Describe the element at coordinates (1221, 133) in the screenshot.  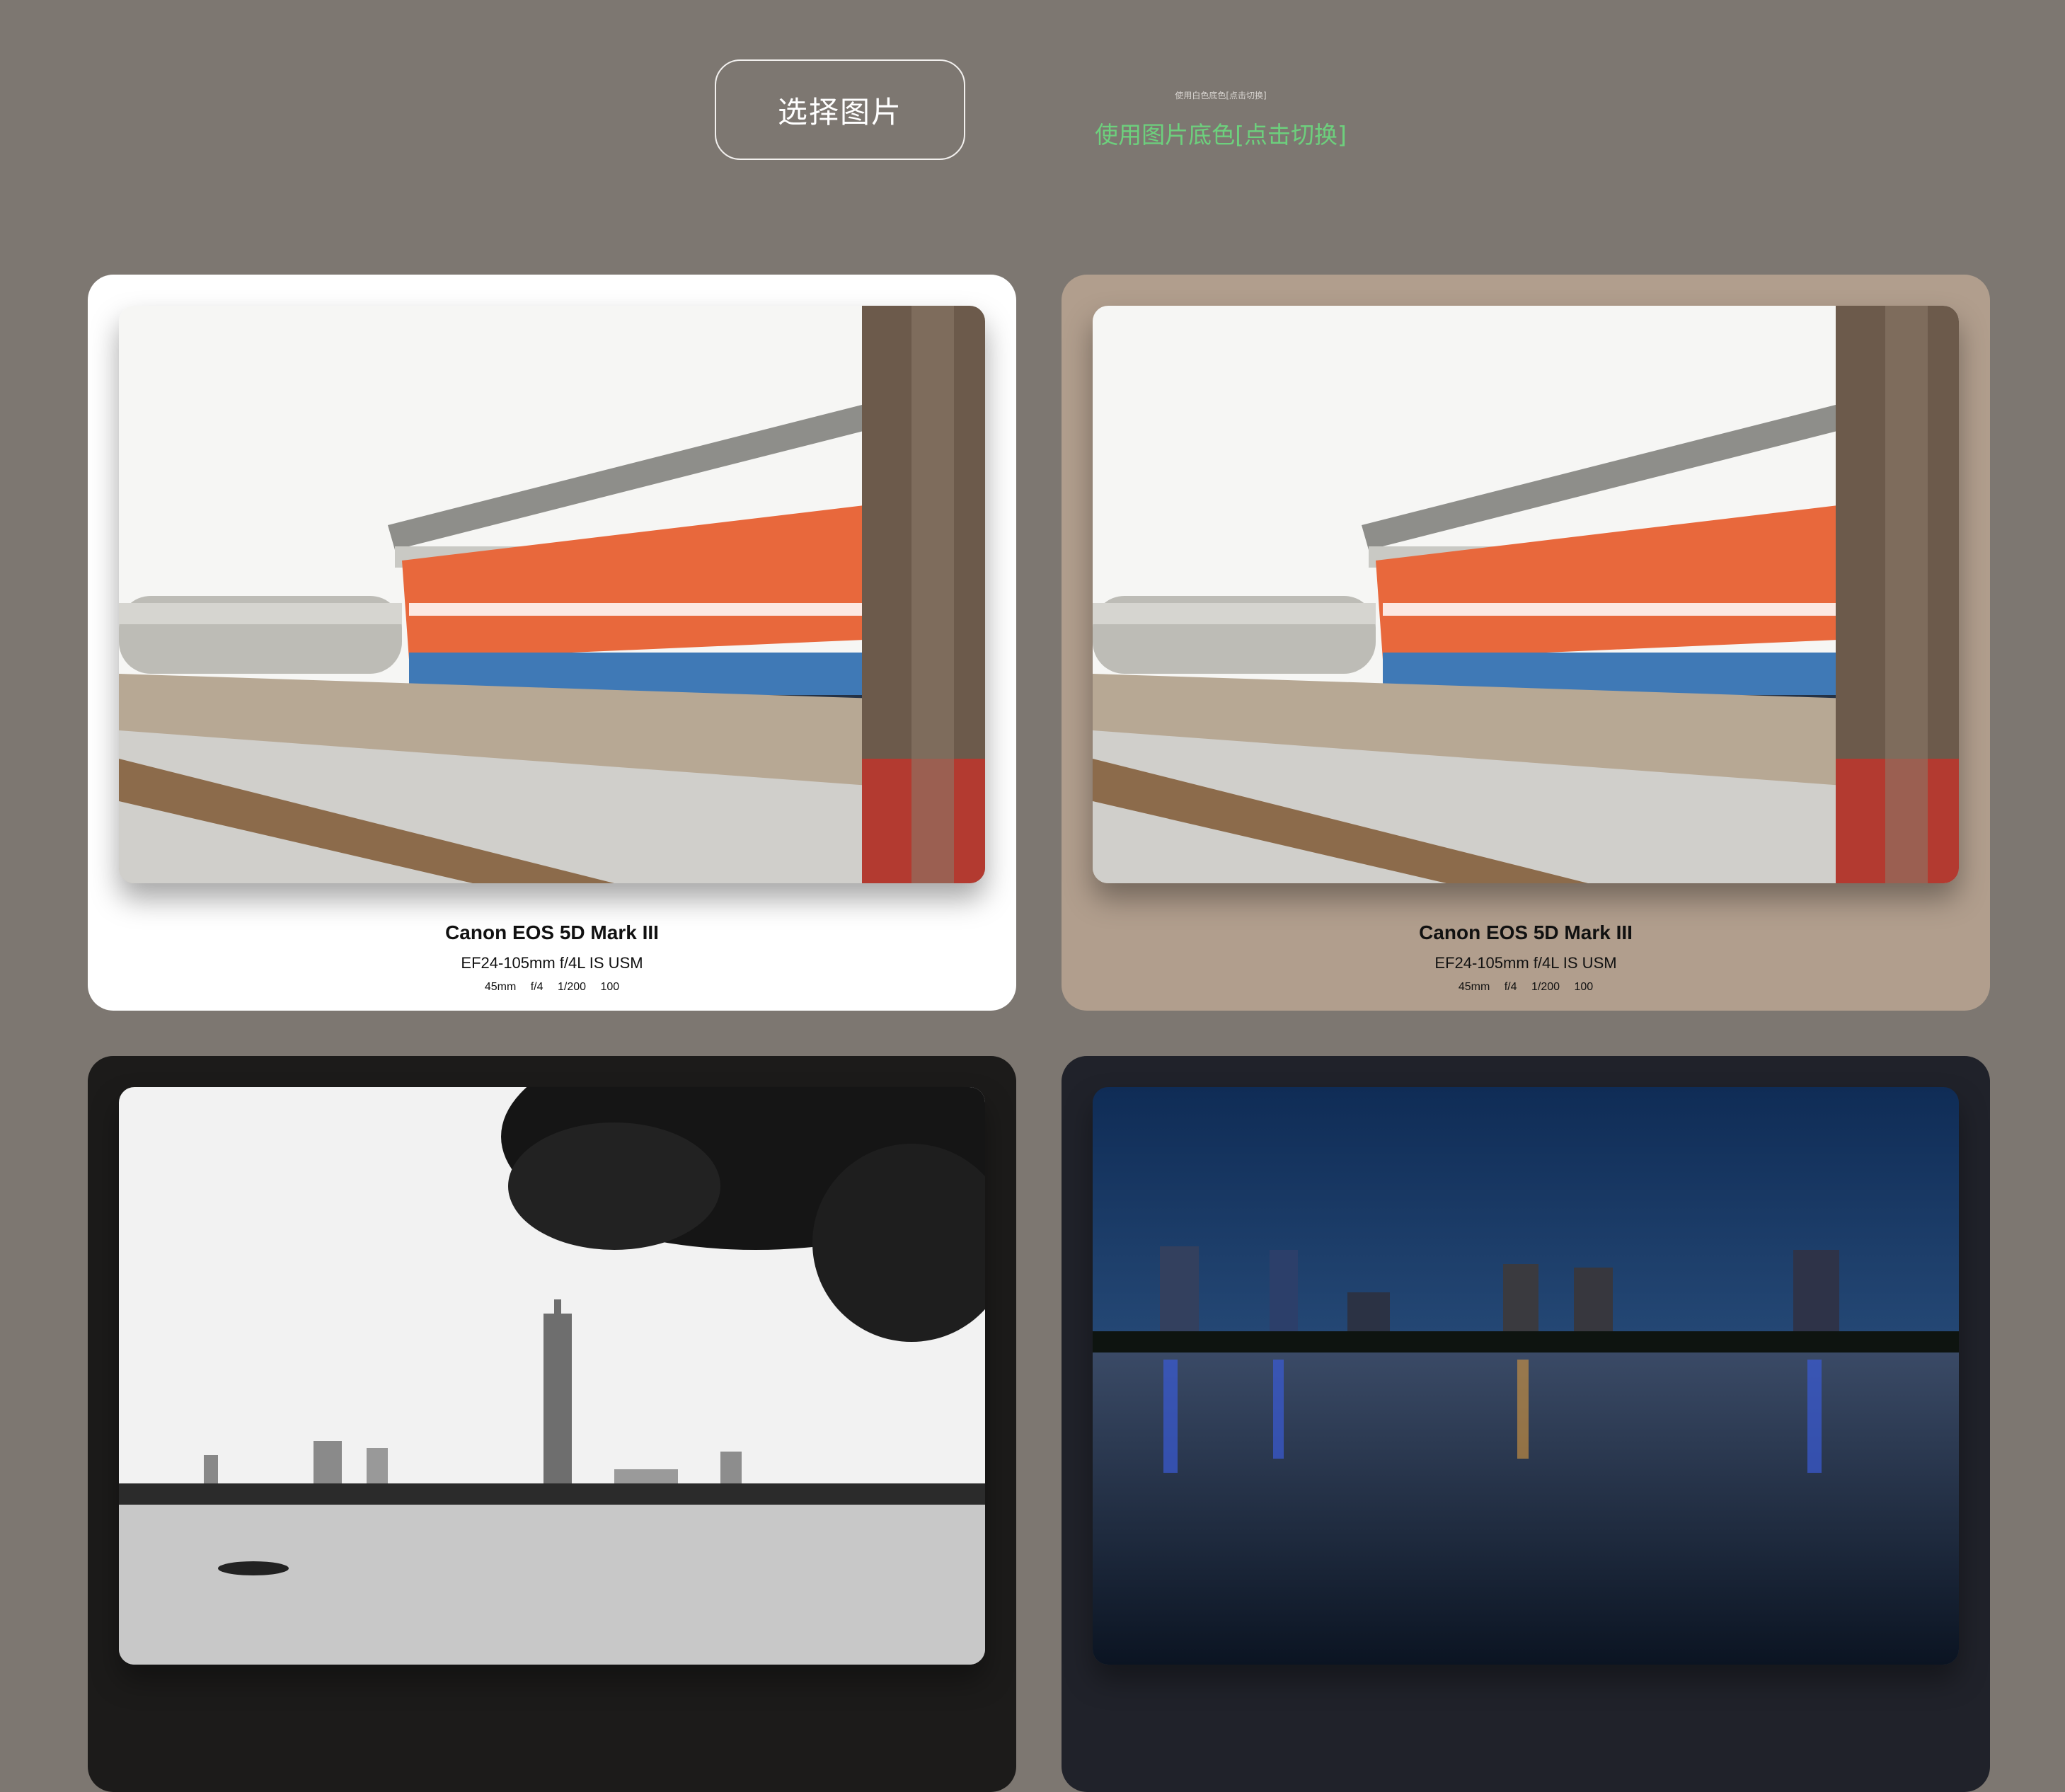
I see `toggle-label: 使用图片底色[点击切换]` at that location.